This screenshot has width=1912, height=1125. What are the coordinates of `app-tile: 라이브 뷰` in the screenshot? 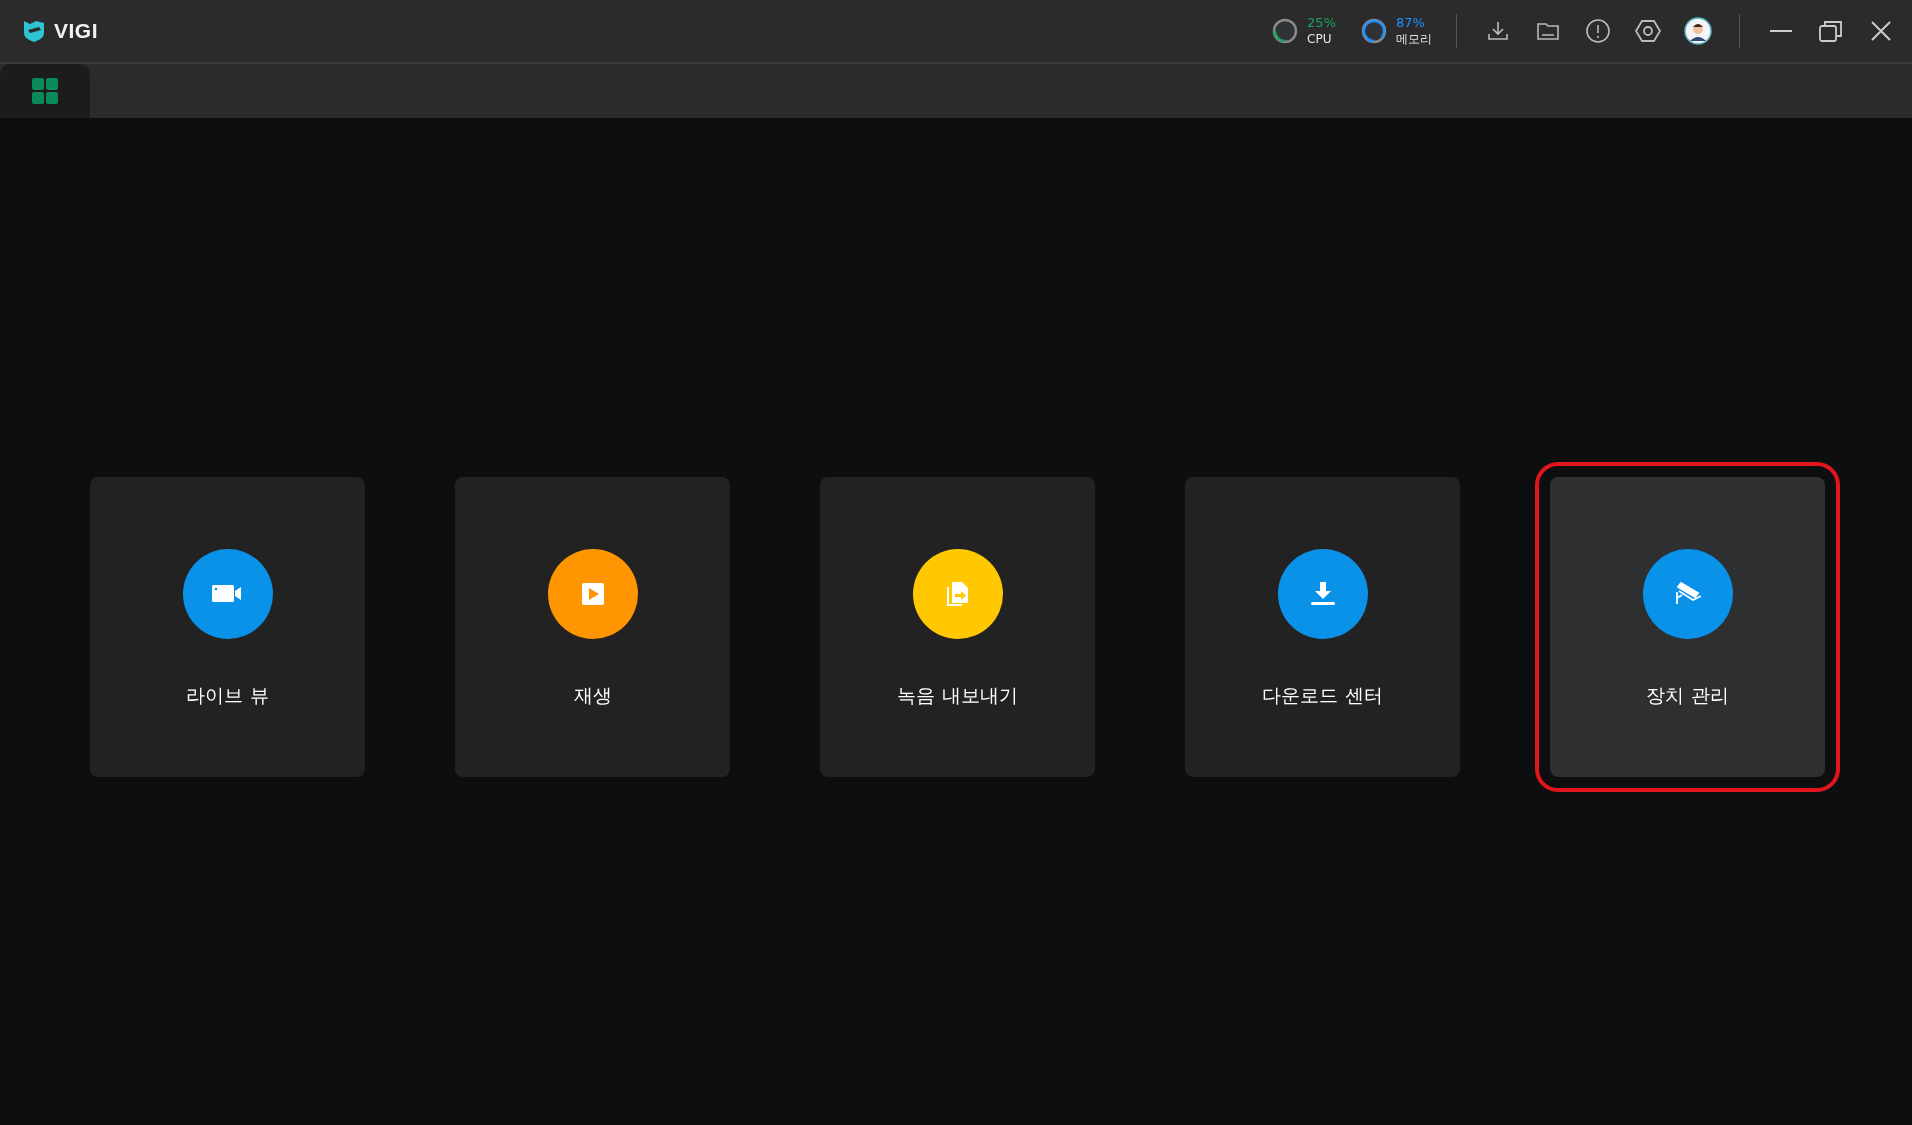 It's located at (227, 627).